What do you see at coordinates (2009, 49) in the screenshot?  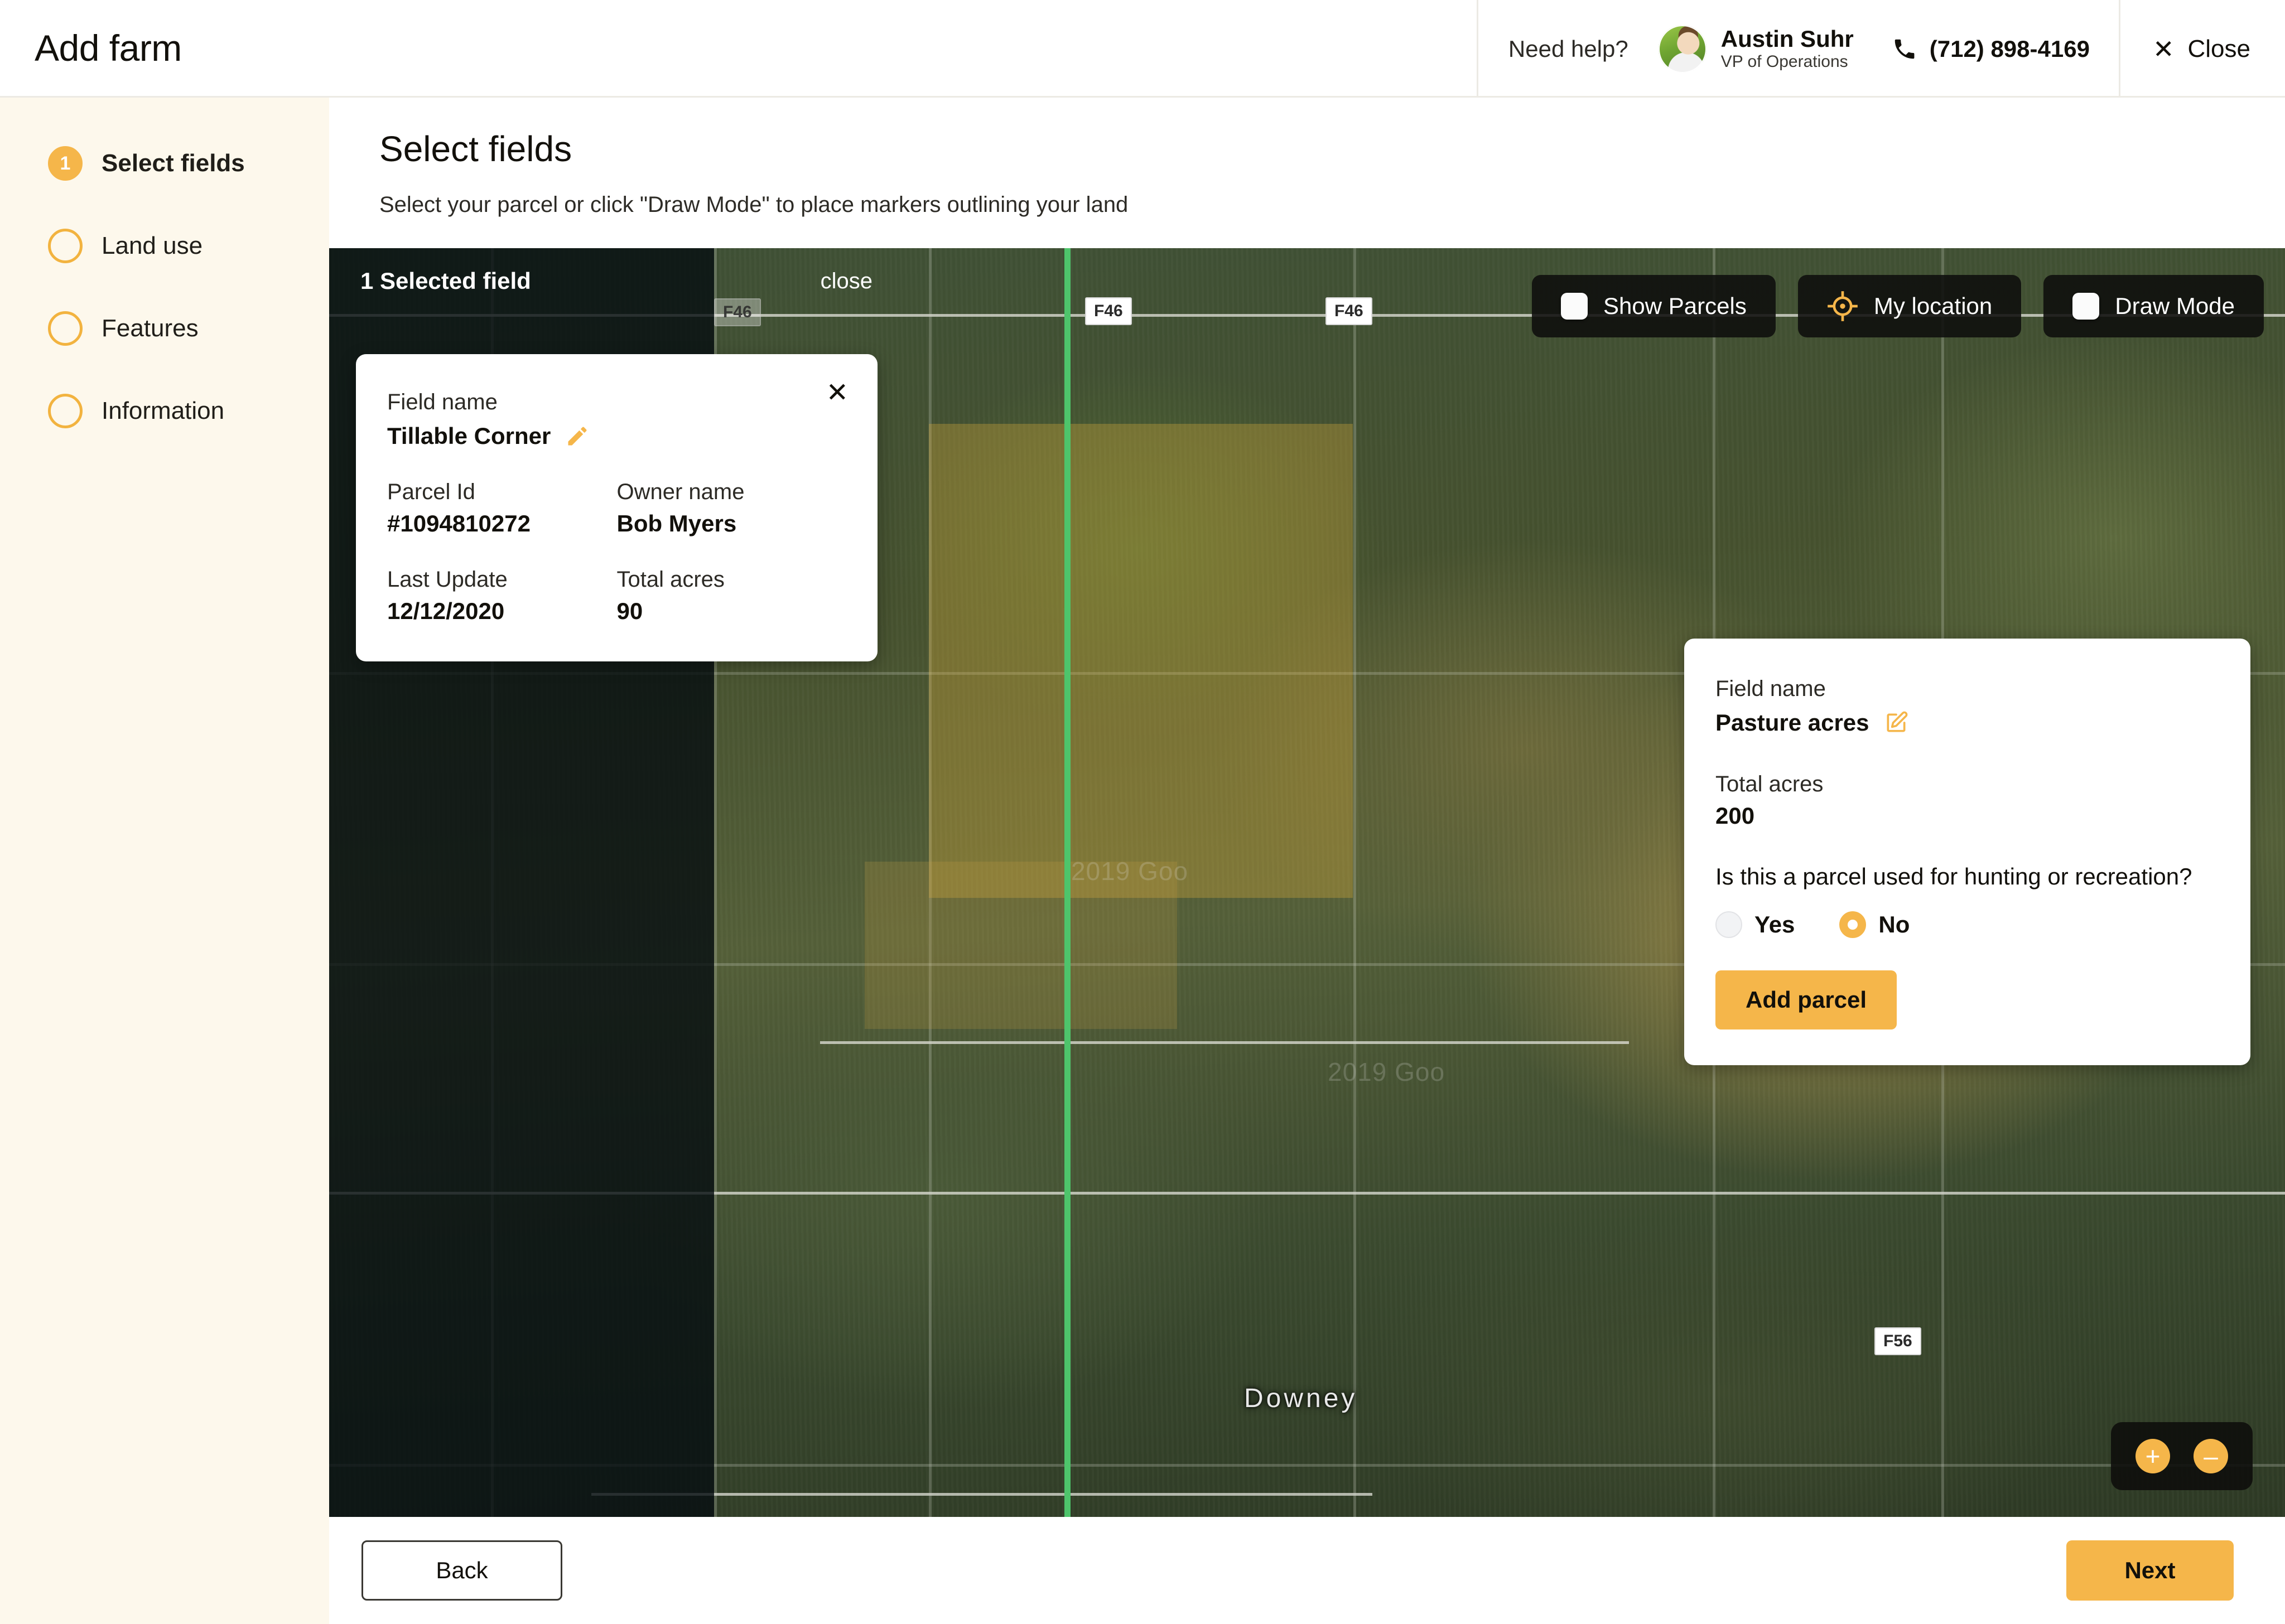 I see `phone-number: (712) 898-4169` at bounding box center [2009, 49].